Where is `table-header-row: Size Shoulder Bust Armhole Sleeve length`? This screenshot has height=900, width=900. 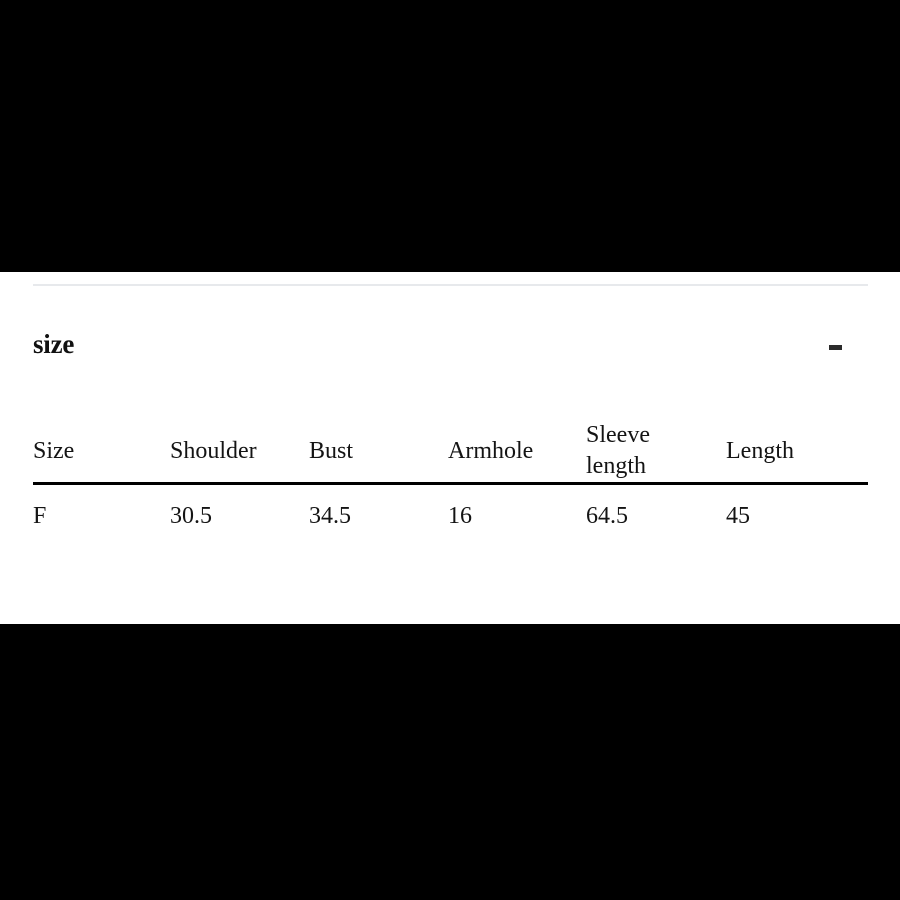
table-header-row: Size Shoulder Bust Armhole Sleeve length is located at coordinates (450, 452).